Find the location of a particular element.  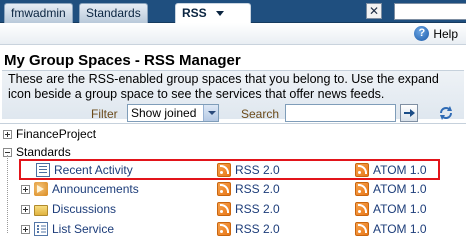

search-label: Search is located at coordinates (260, 114).